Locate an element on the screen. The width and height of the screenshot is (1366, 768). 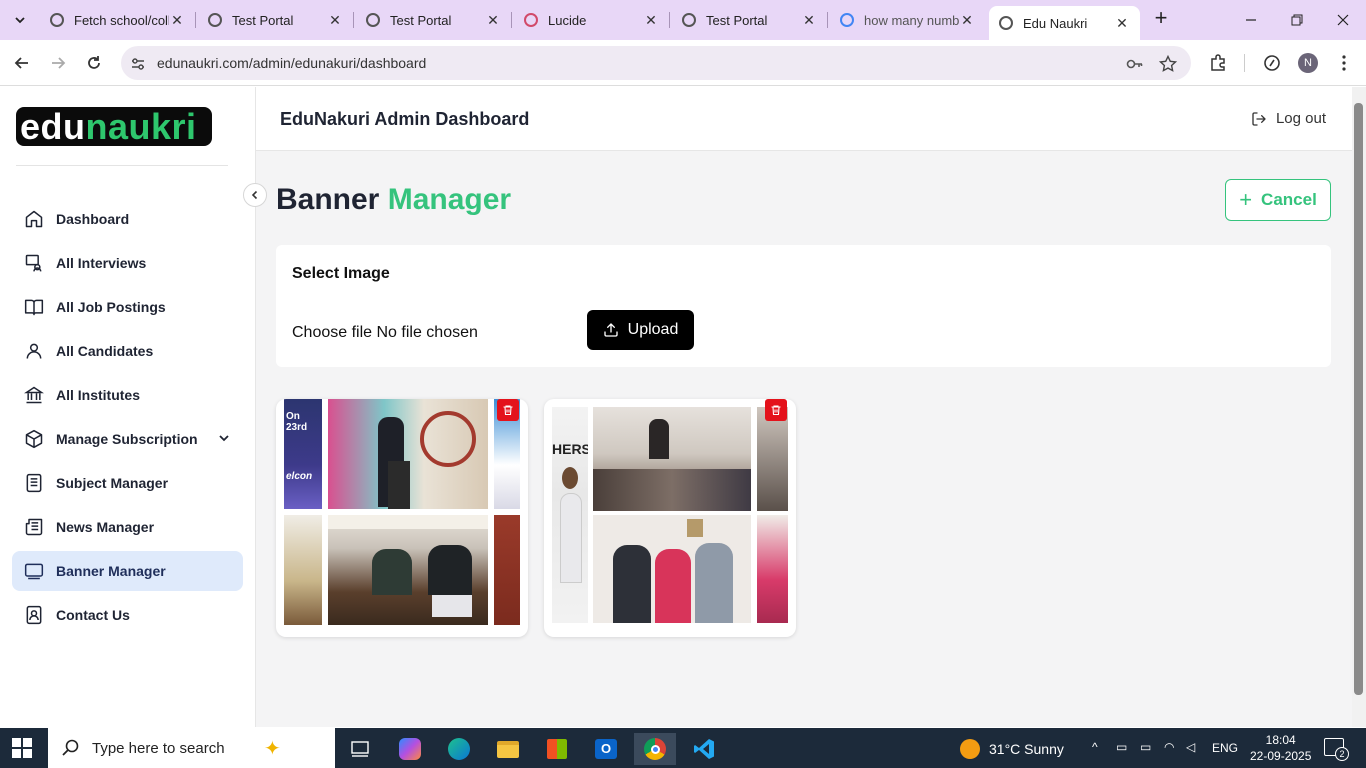
site-info-icon is located at coordinates (138, 64).